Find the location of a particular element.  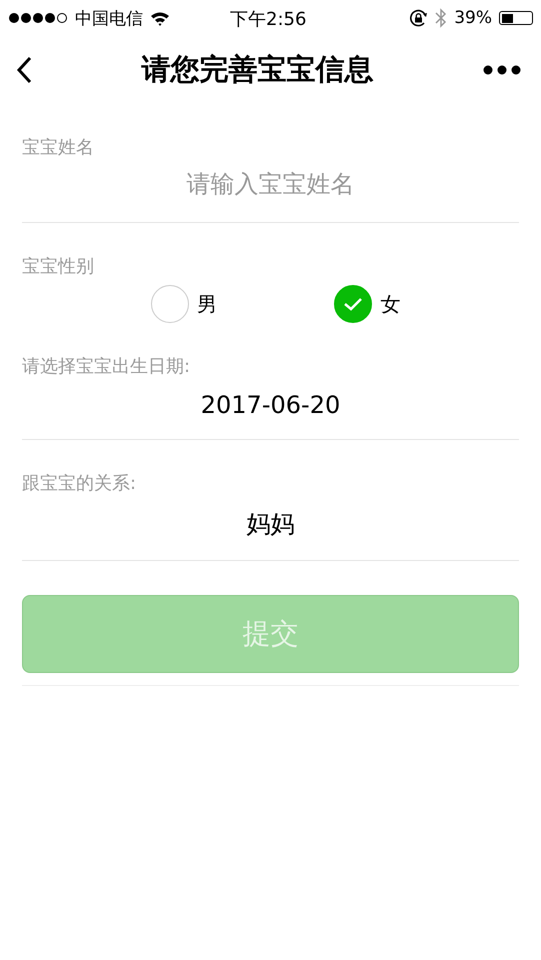

field-label: 跟宝宝的关系: is located at coordinates (80, 484).